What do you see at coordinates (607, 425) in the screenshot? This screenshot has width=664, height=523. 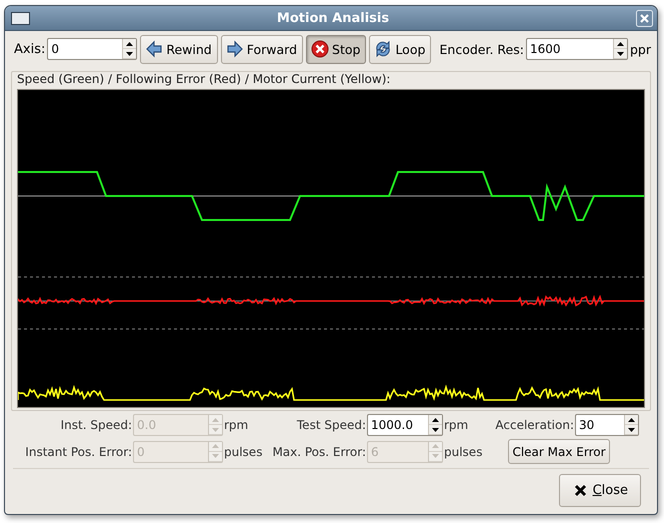 I see `spin-field: 30` at bounding box center [607, 425].